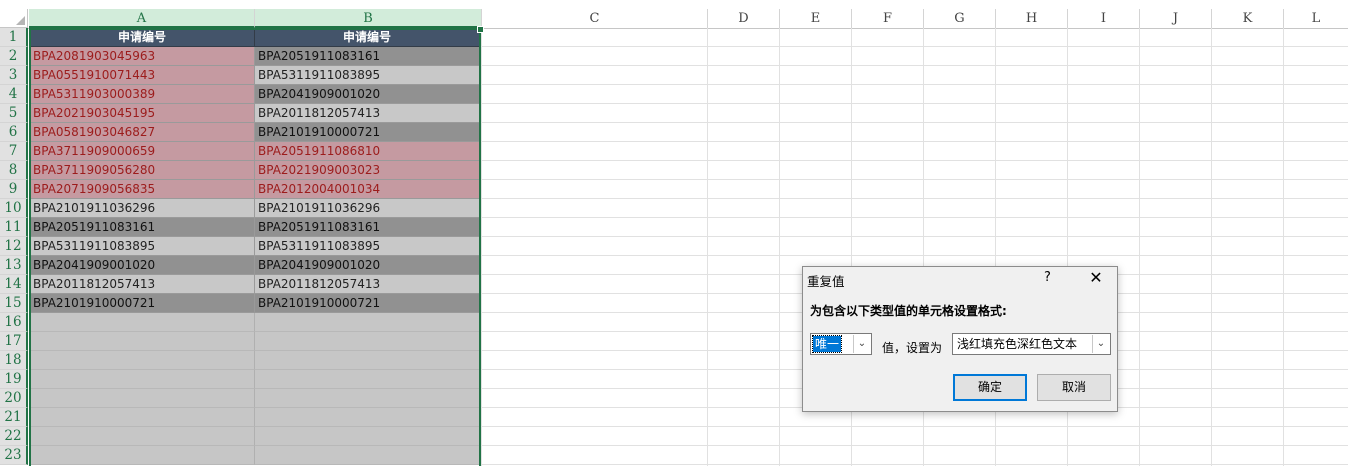  I want to click on row-header-18: 18, so click(14, 360).